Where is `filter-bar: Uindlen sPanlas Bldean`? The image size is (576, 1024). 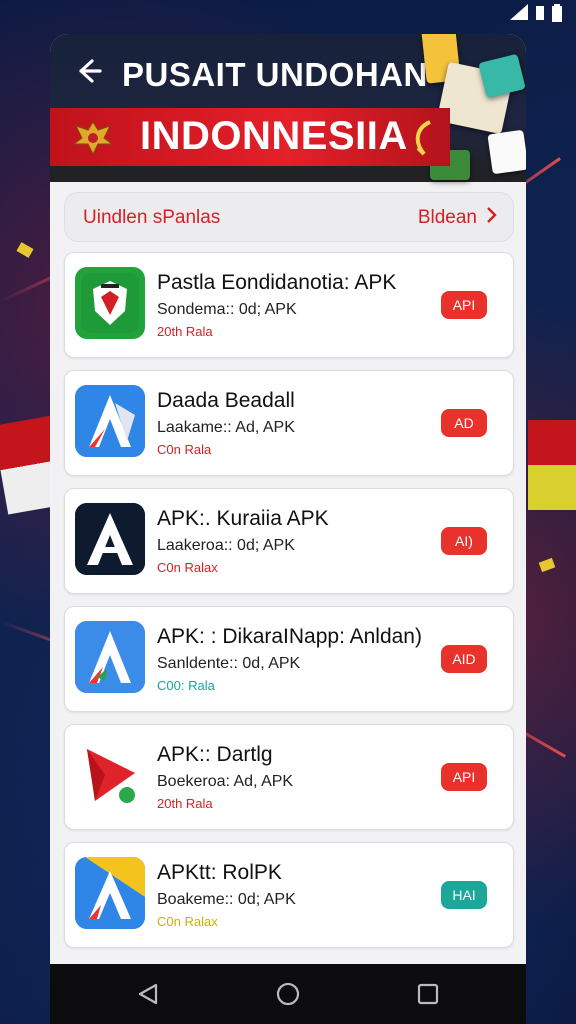 filter-bar: Uindlen sPanlas Bldean is located at coordinates (289, 217).